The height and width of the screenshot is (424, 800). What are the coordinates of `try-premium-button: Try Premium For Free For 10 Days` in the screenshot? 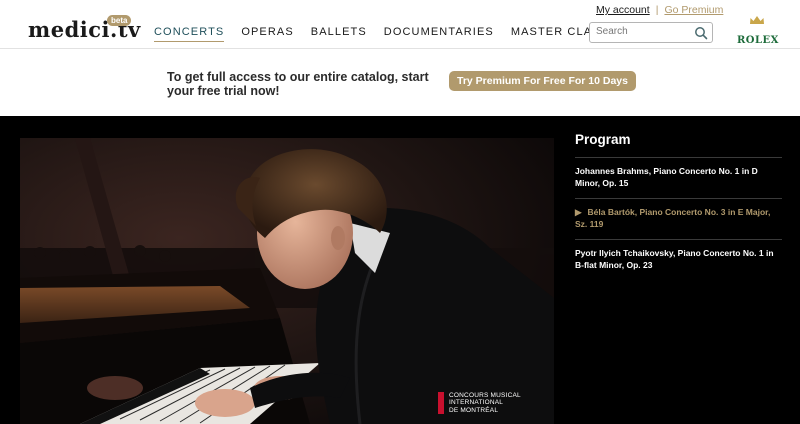 It's located at (542, 81).